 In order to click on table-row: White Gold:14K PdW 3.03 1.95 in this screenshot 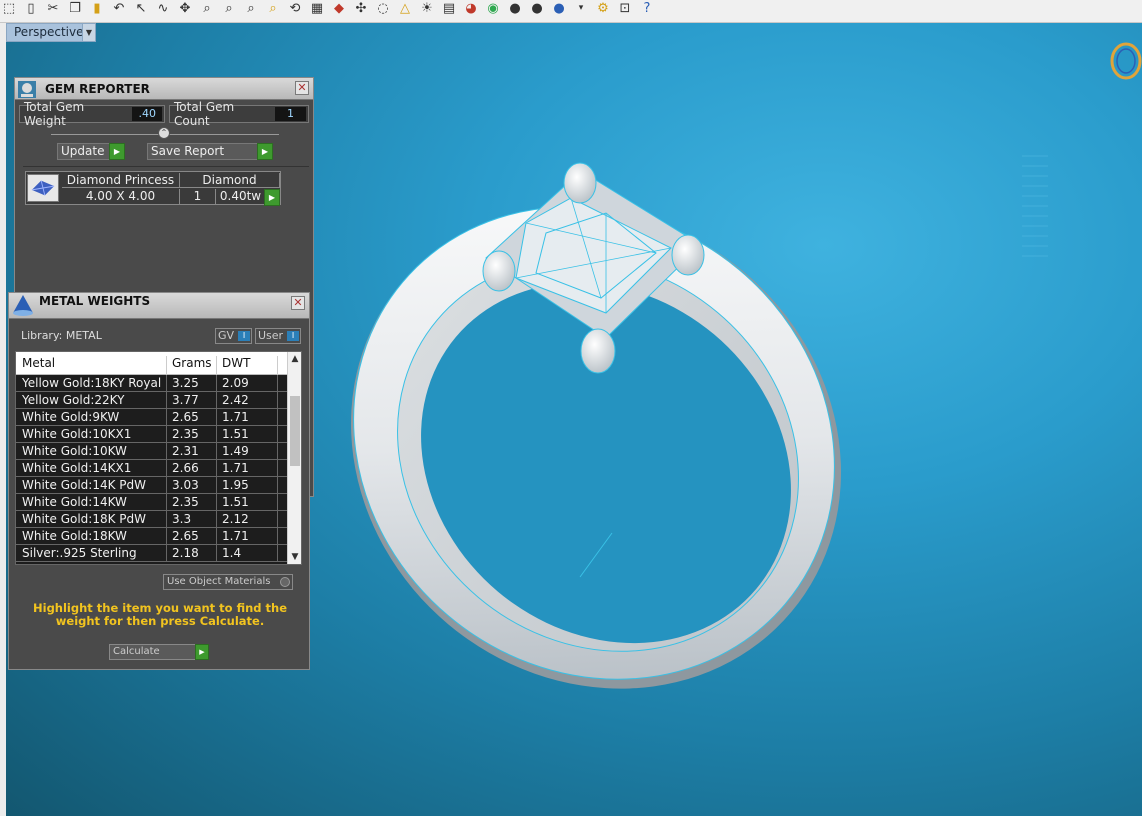, I will do `click(152, 485)`.